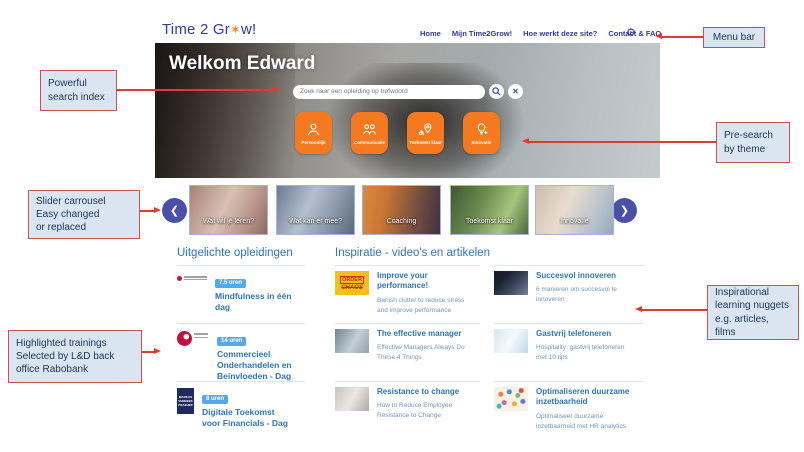  What do you see at coordinates (232, 341) in the screenshot?
I see `duration-badge: 14 uren` at bounding box center [232, 341].